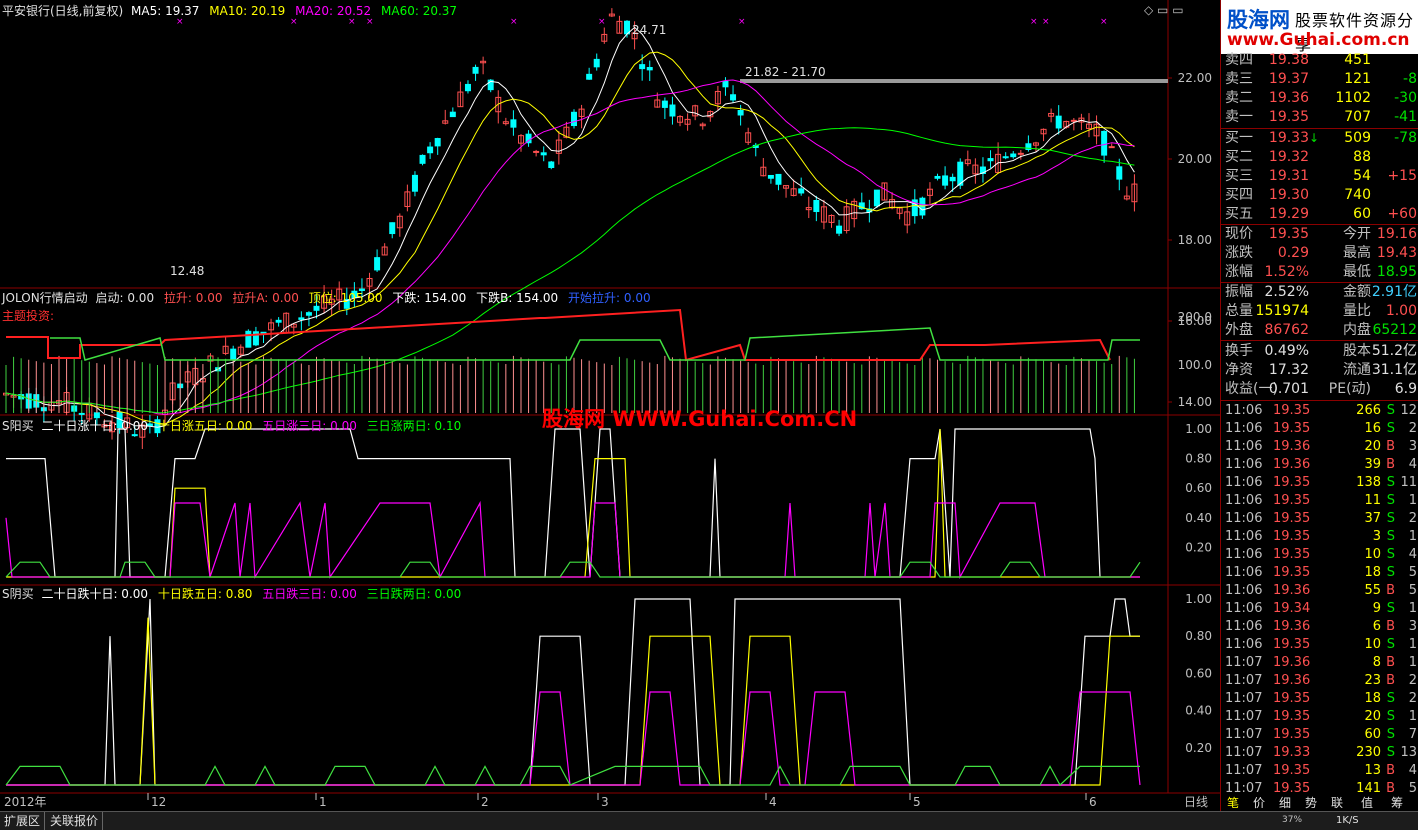  I want to click on indicator3-field: 五日跌三日: 0.00, so click(309, 594).